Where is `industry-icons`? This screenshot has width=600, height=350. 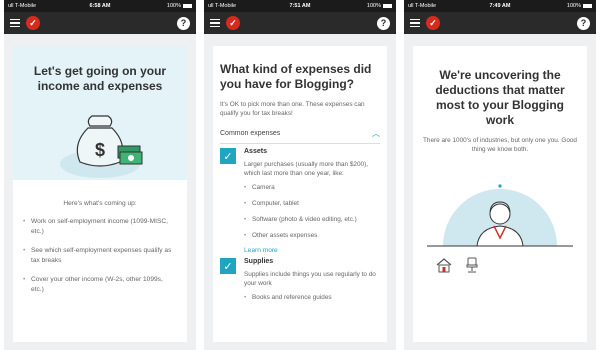
industry-icons is located at coordinates (457, 265).